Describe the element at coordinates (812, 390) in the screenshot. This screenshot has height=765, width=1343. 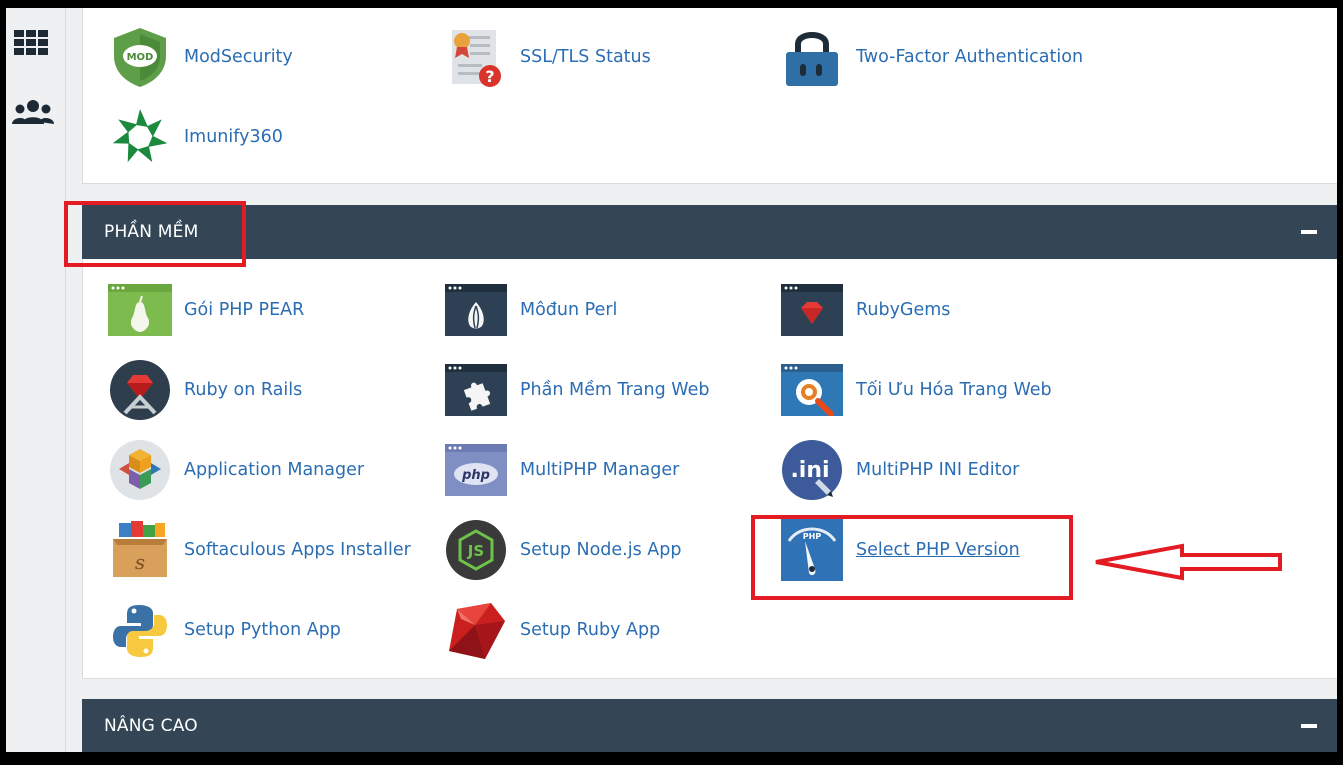
I see `optimize-magnifier-icon` at that location.